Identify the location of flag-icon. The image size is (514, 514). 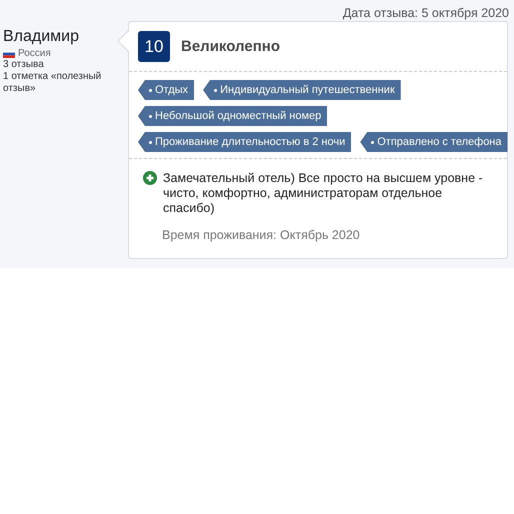
(9, 54).